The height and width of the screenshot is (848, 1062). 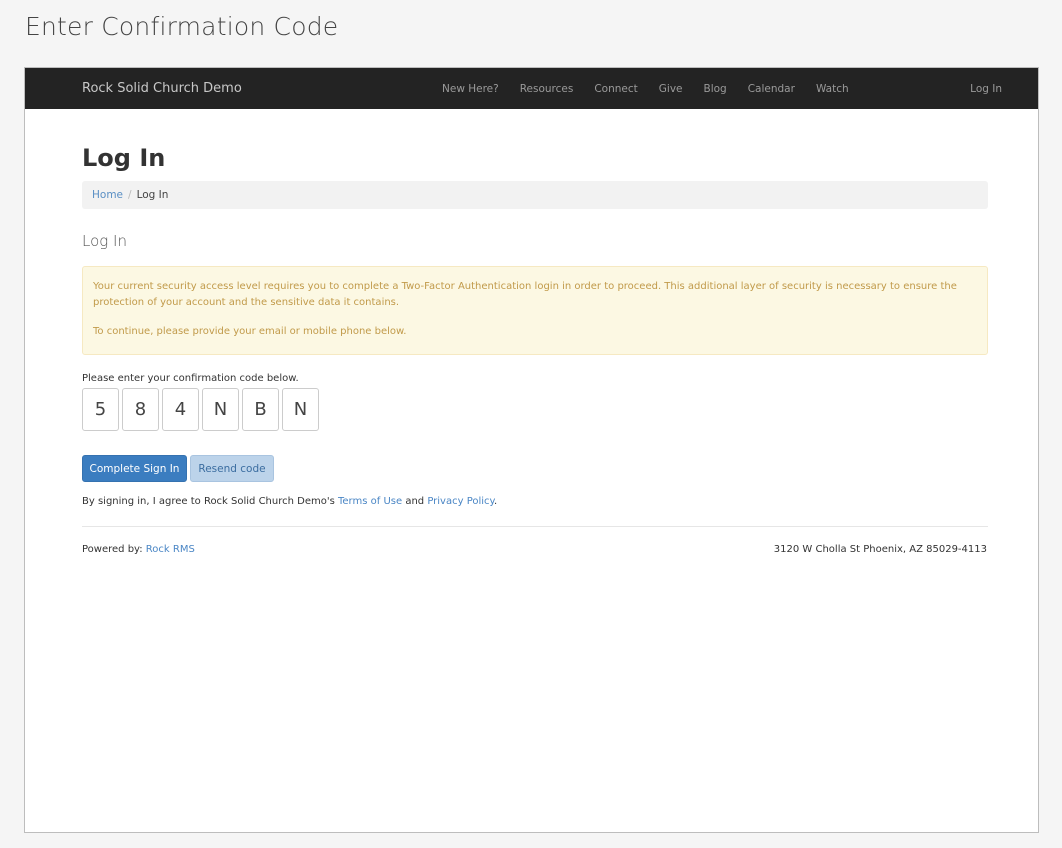 I want to click on powered-by-label: Powered by:, so click(x=114, y=549).